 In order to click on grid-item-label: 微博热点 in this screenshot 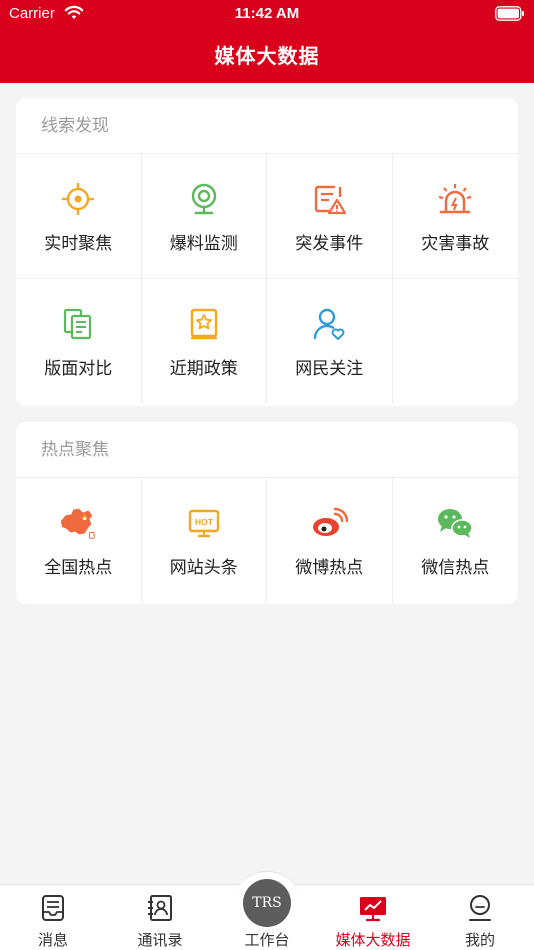, I will do `click(329, 568)`.